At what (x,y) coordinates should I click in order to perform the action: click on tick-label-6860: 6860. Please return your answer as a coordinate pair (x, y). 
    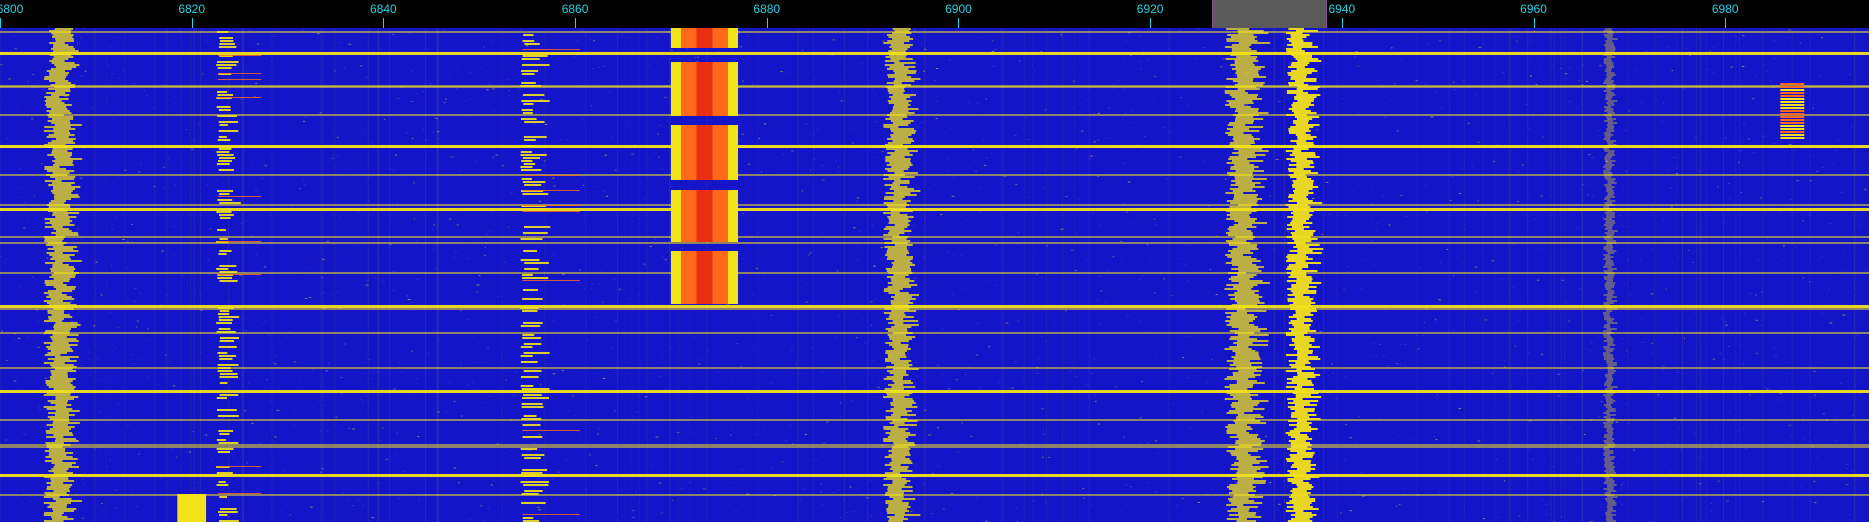
    Looking at the image, I should click on (575, 9).